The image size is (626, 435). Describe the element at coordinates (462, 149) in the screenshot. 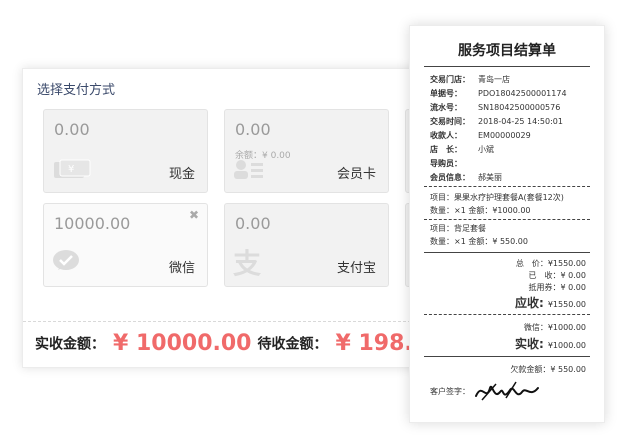

I see `info-row: 店 长： 小斌` at that location.